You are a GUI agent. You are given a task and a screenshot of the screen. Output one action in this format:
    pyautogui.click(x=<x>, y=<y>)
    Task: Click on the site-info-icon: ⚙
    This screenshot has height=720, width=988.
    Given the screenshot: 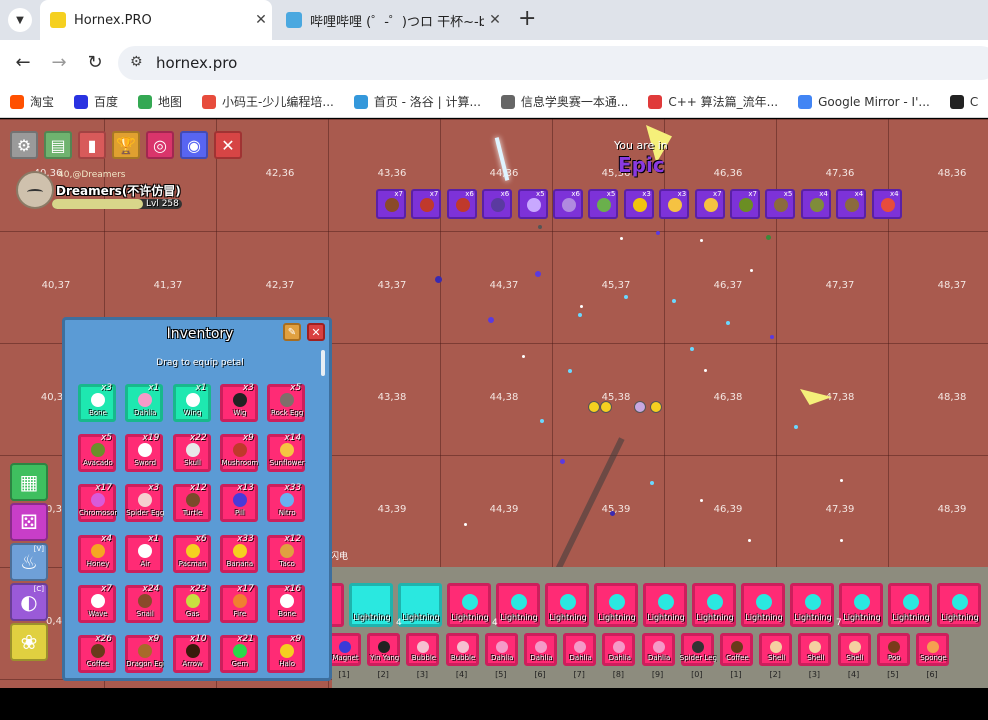 What is the action you would take?
    pyautogui.click(x=136, y=62)
    